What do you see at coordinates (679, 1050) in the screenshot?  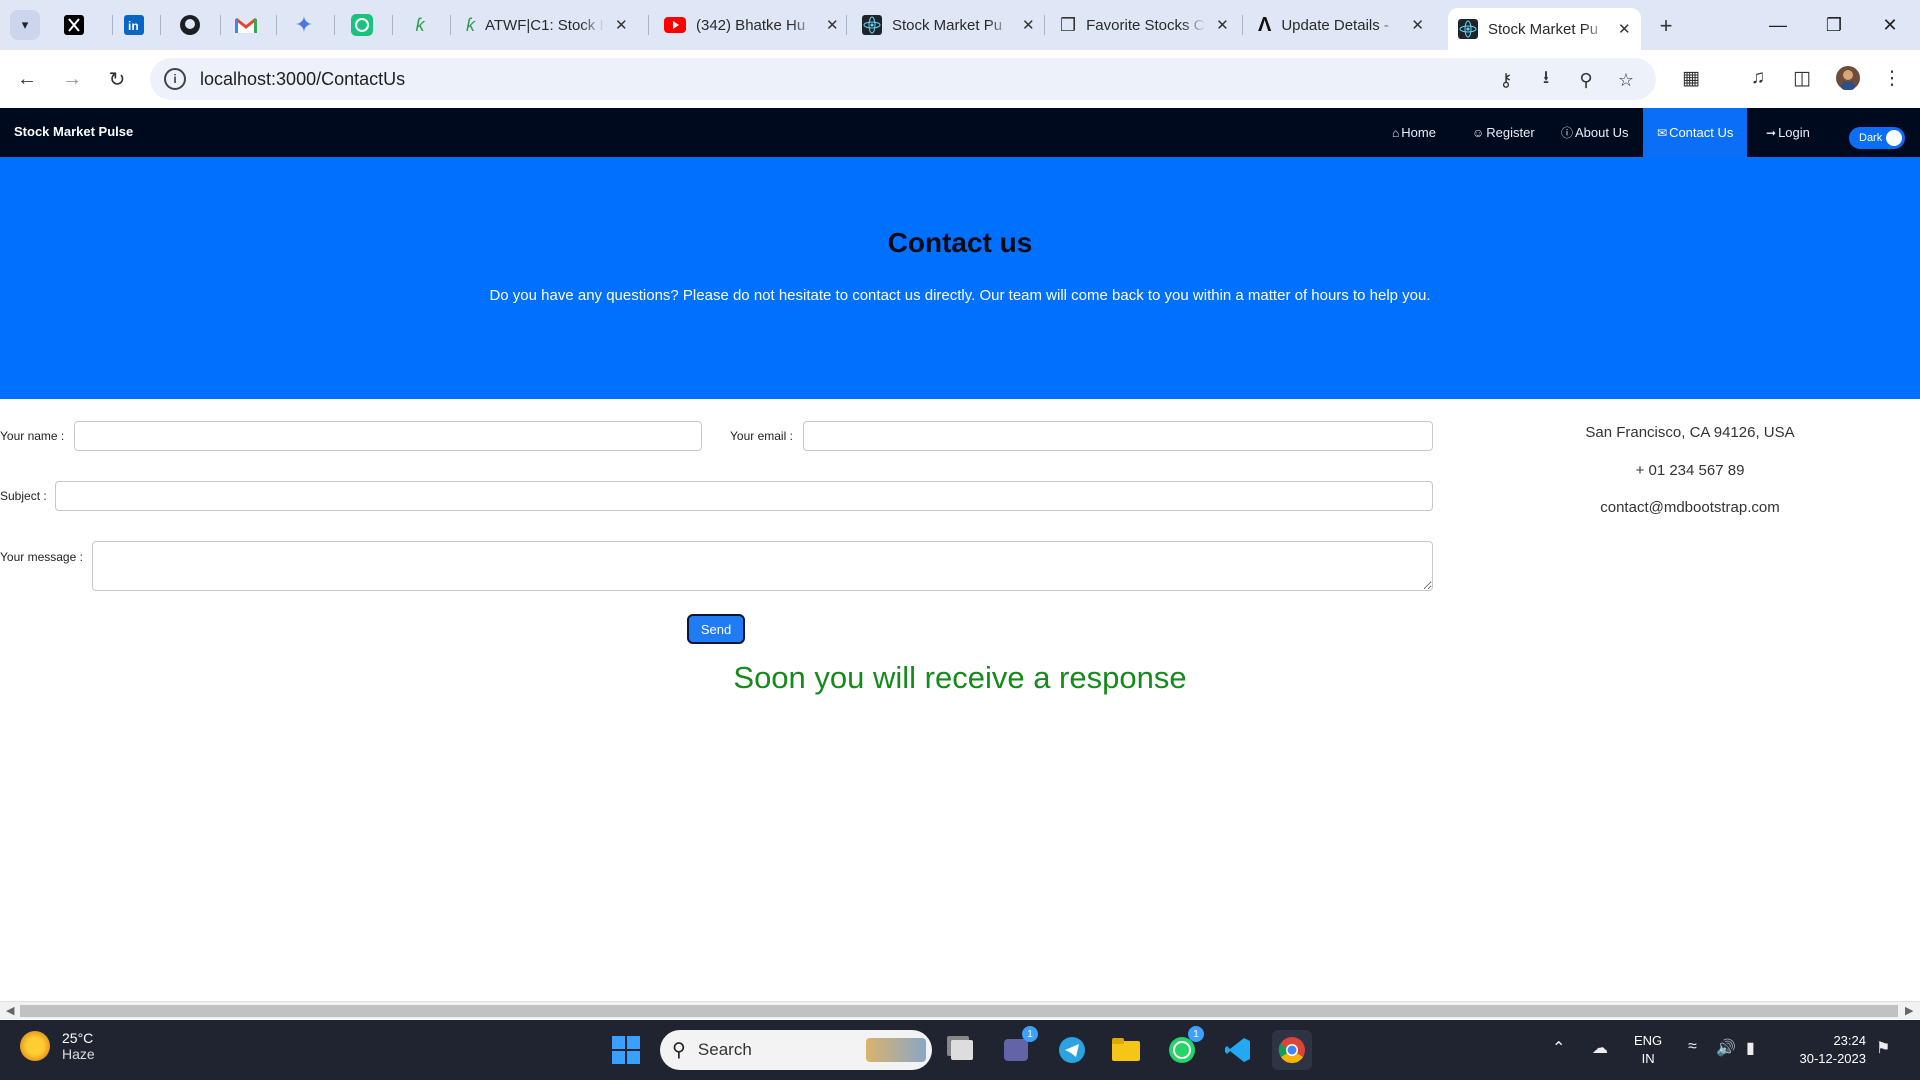 I see `search-icon: ⚲` at bounding box center [679, 1050].